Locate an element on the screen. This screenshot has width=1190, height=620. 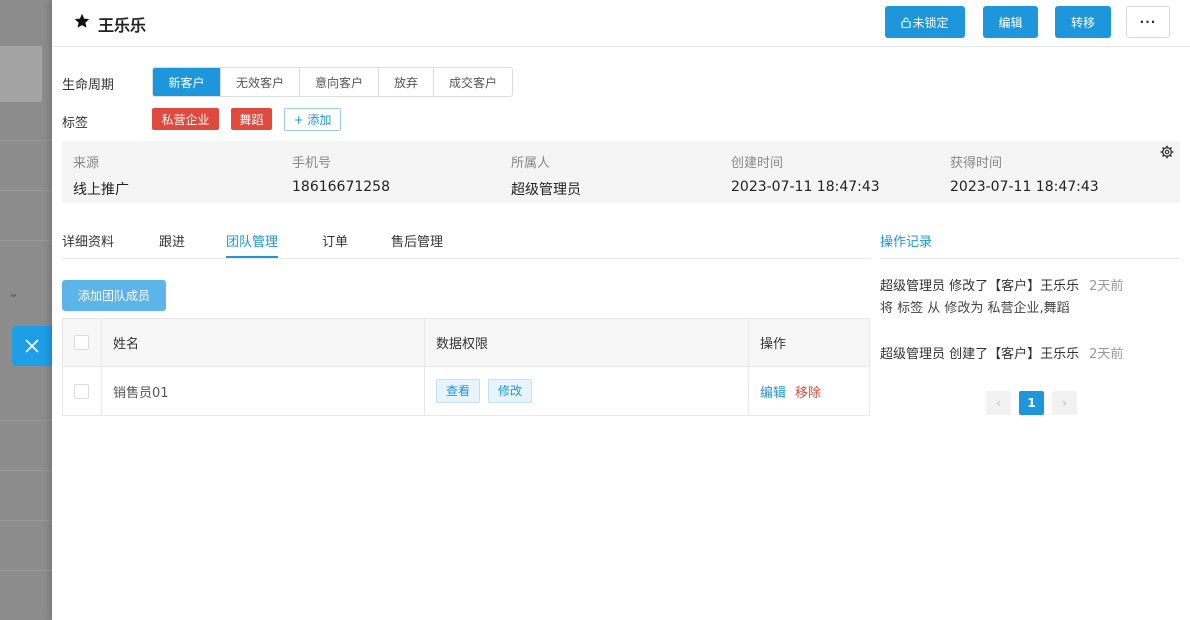
transfer-button: 转移 is located at coordinates (1083, 22).